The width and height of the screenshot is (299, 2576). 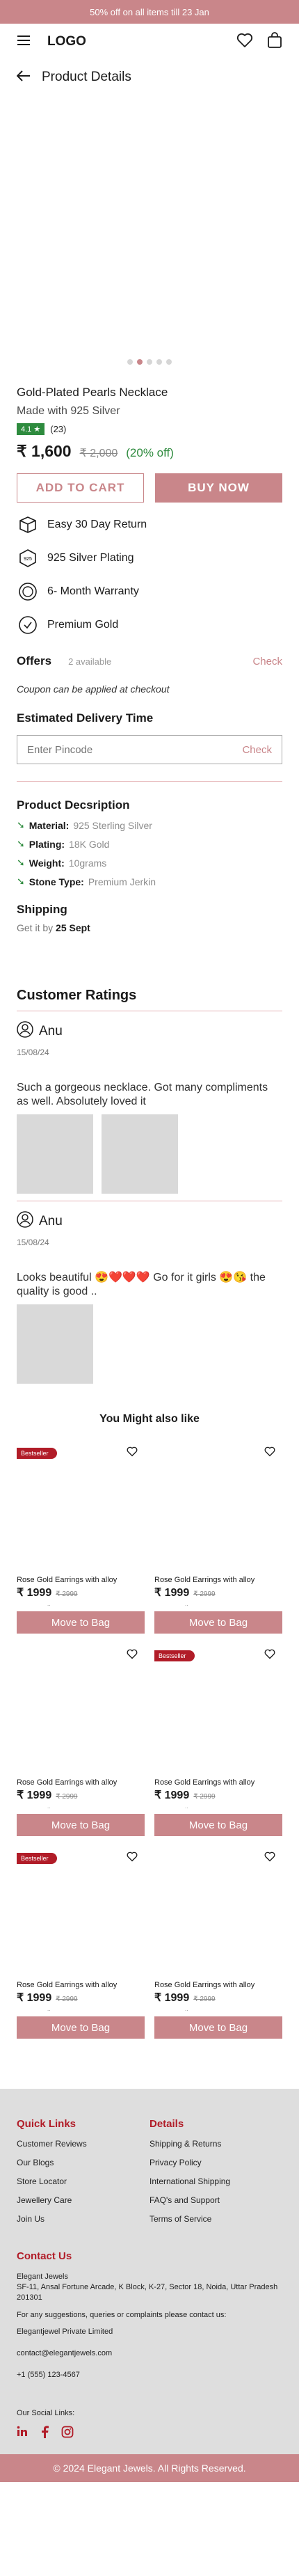 I want to click on description-key: Stone Type:, so click(x=56, y=881).